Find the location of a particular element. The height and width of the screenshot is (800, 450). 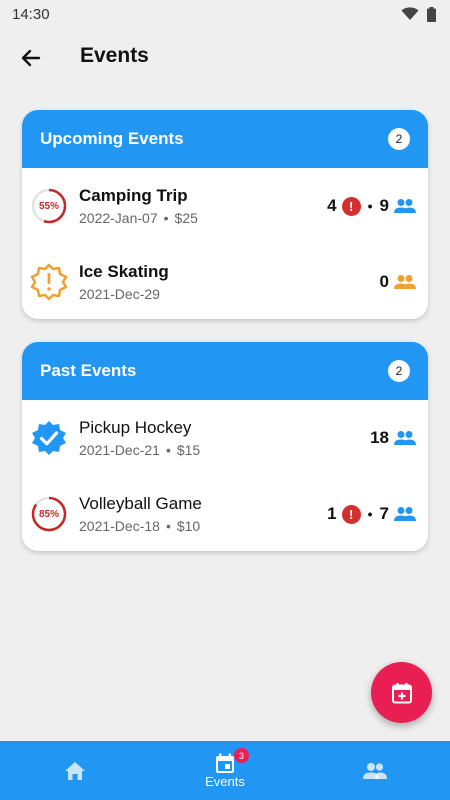

event-date: 2022-Jan-07 is located at coordinates (118, 217).